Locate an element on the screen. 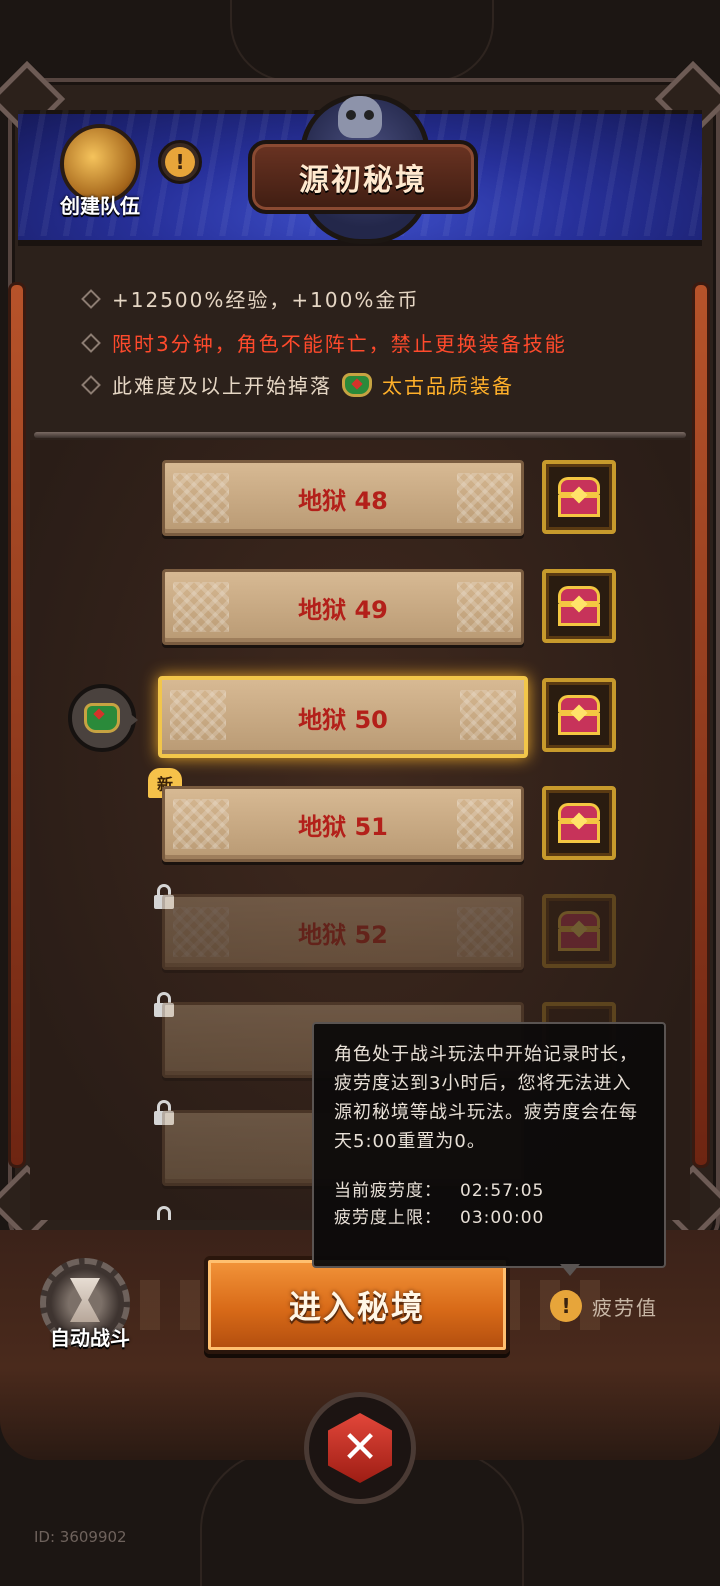  auto-battle-label: 自动战斗 is located at coordinates (90, 1336).